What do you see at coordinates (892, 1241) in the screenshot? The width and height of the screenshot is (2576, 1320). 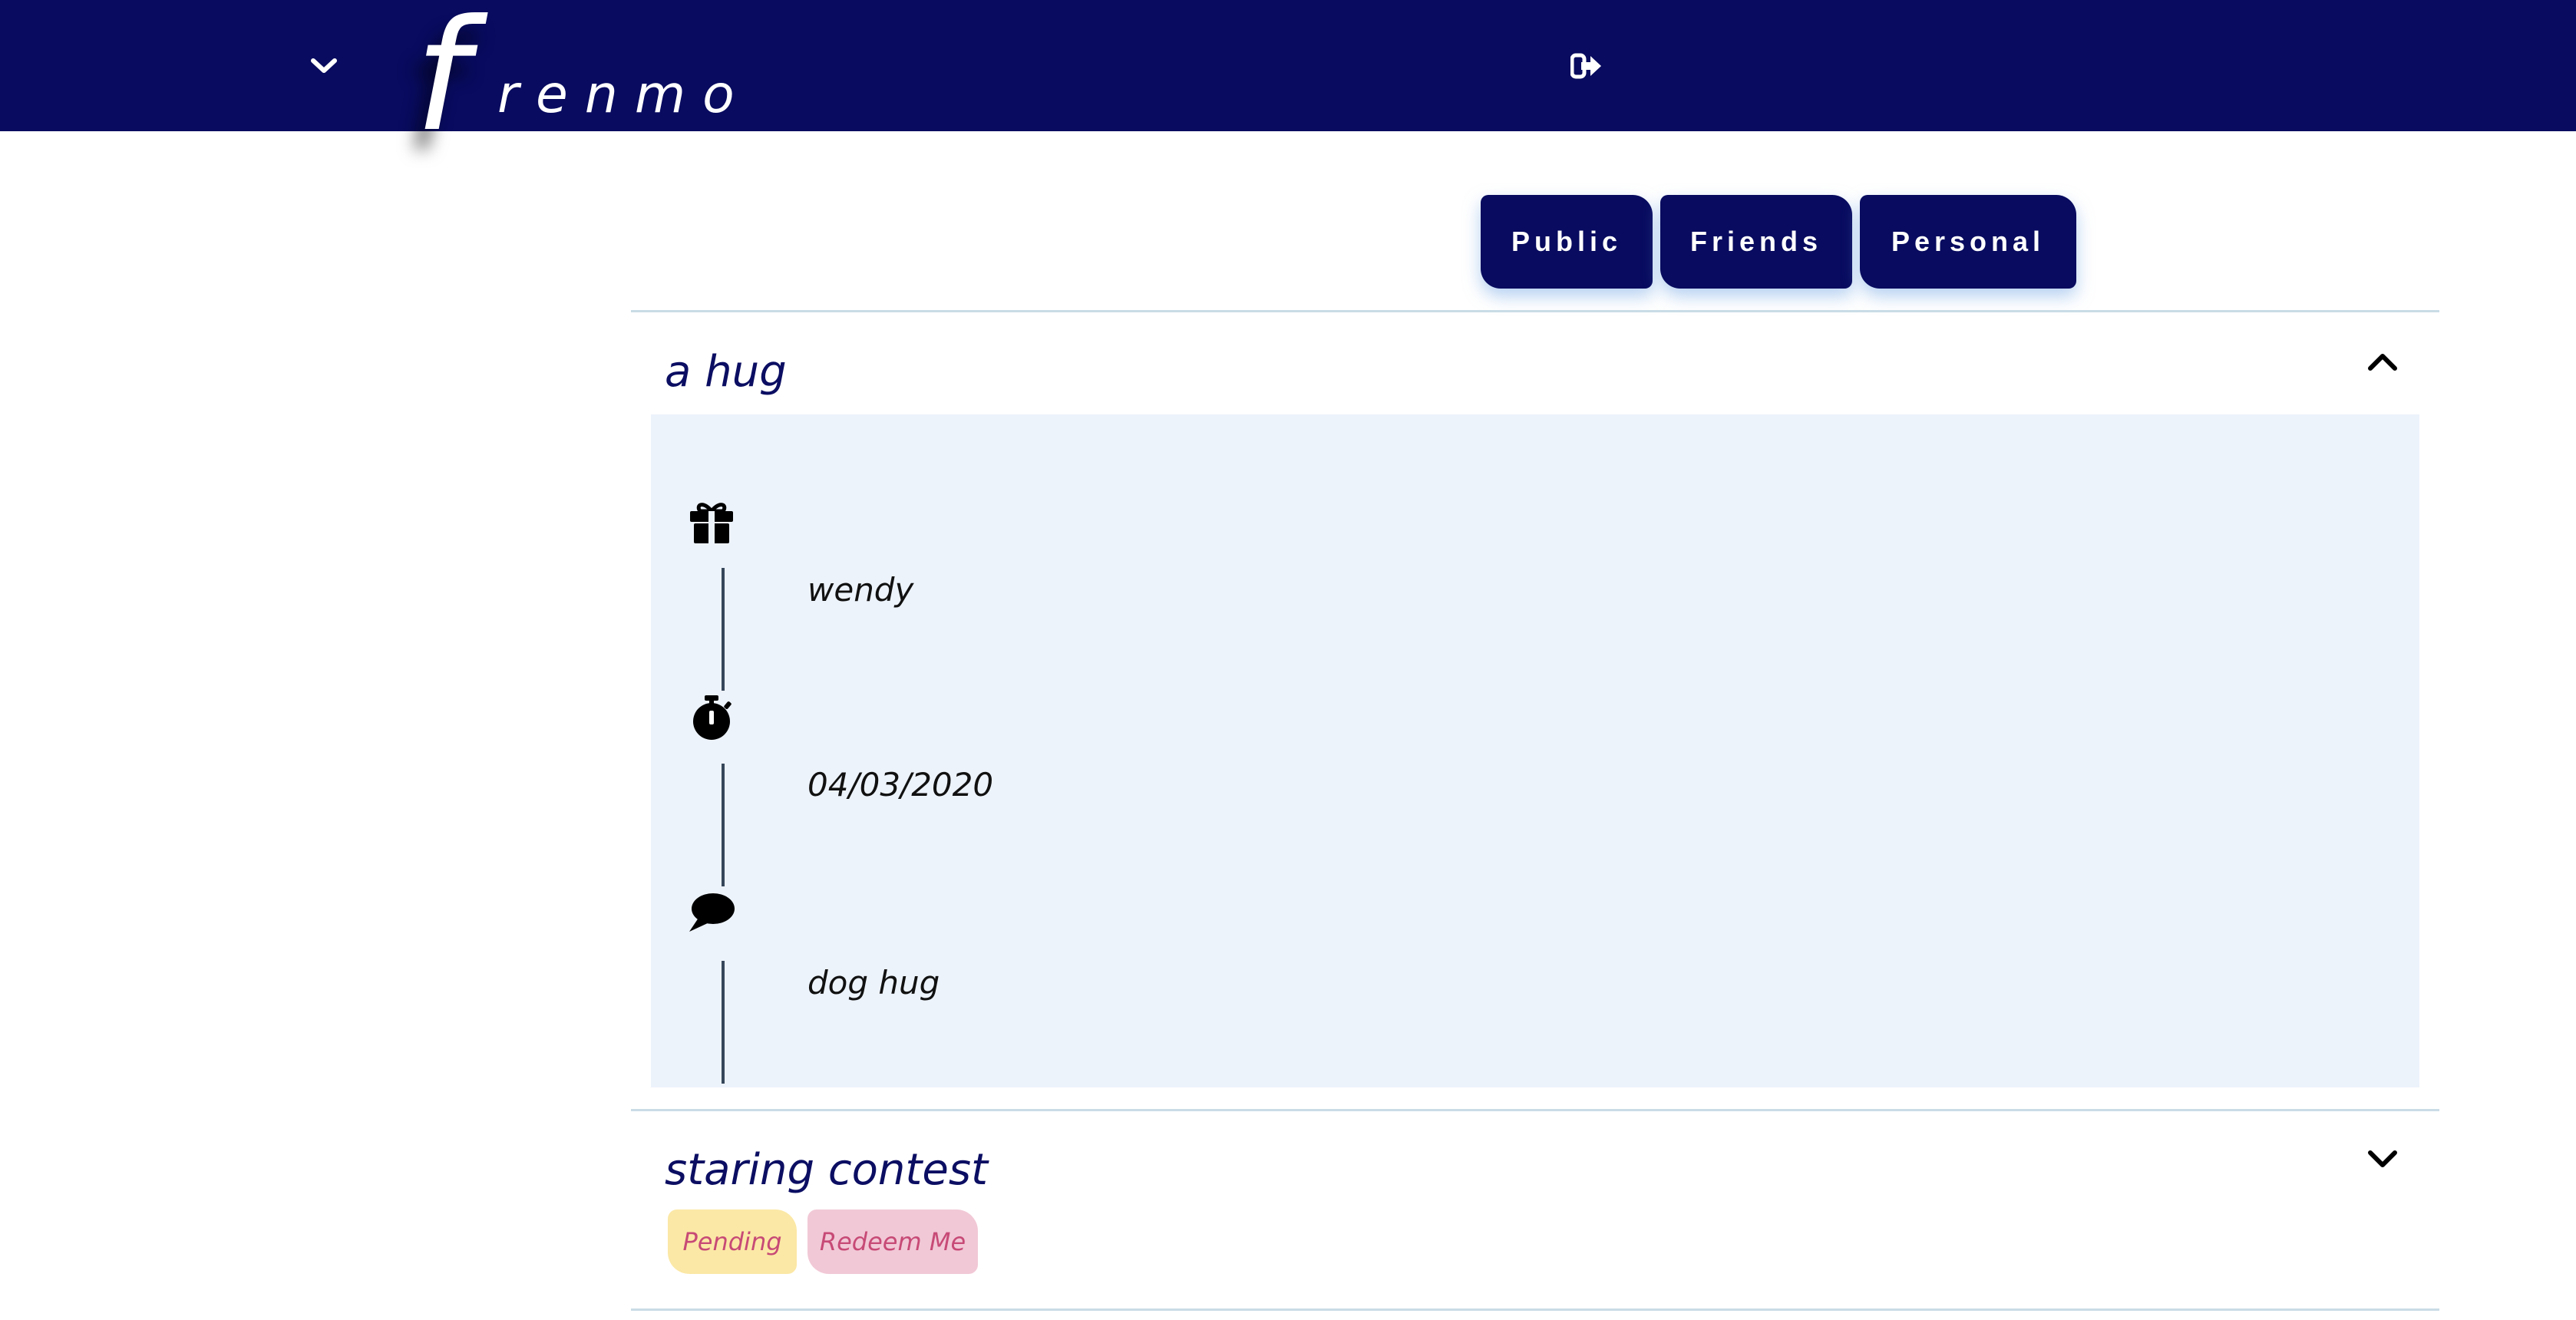 I see `redeem-me-badge: Redeem Me` at bounding box center [892, 1241].